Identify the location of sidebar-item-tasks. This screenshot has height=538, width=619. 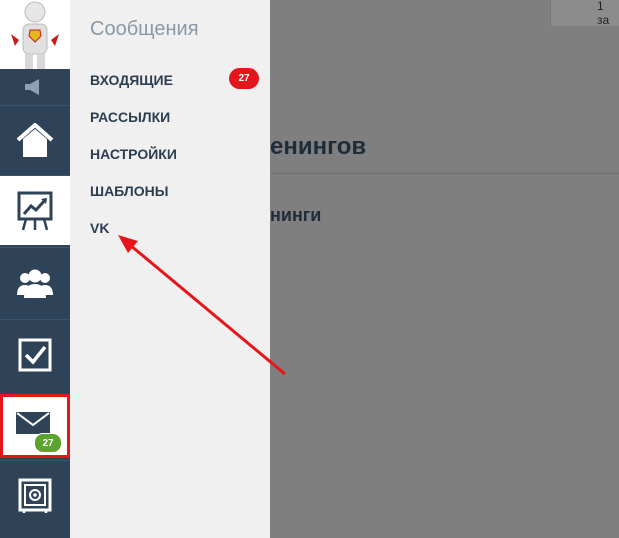
(35, 354).